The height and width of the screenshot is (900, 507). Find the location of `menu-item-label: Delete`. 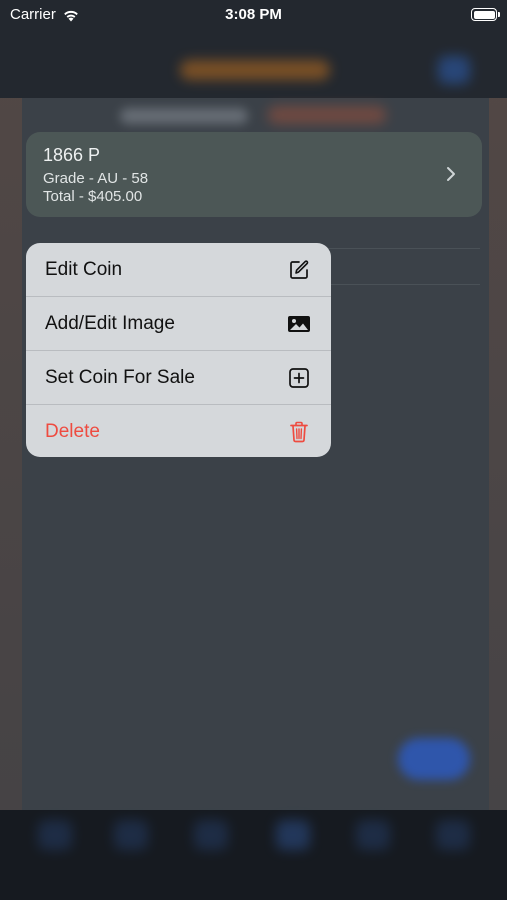

menu-item-label: Delete is located at coordinates (72, 431).